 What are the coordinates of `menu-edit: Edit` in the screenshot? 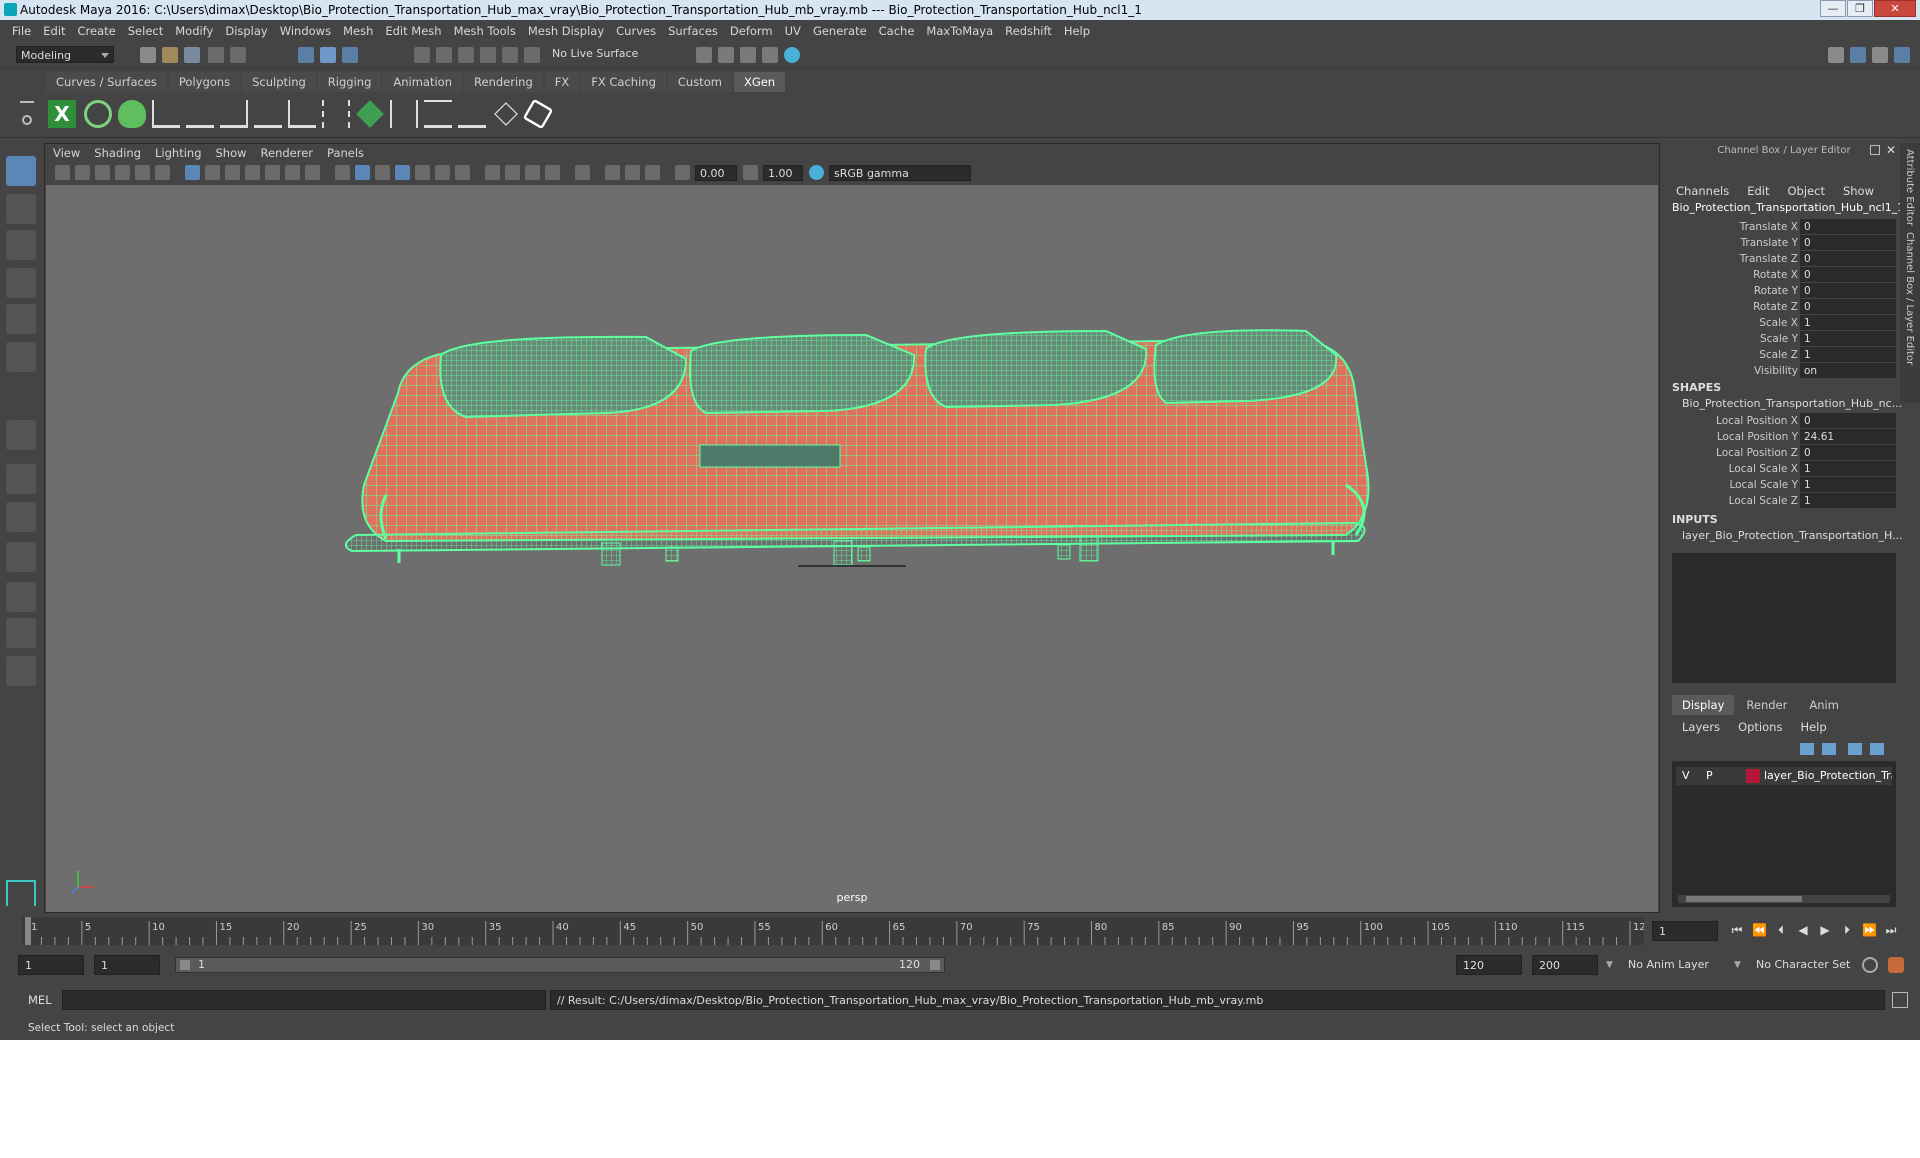 It's located at (54, 31).